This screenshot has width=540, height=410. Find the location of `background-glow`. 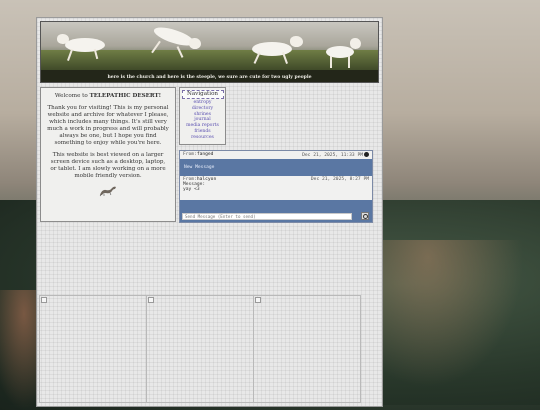

background-glow is located at coordinates (460, 325).